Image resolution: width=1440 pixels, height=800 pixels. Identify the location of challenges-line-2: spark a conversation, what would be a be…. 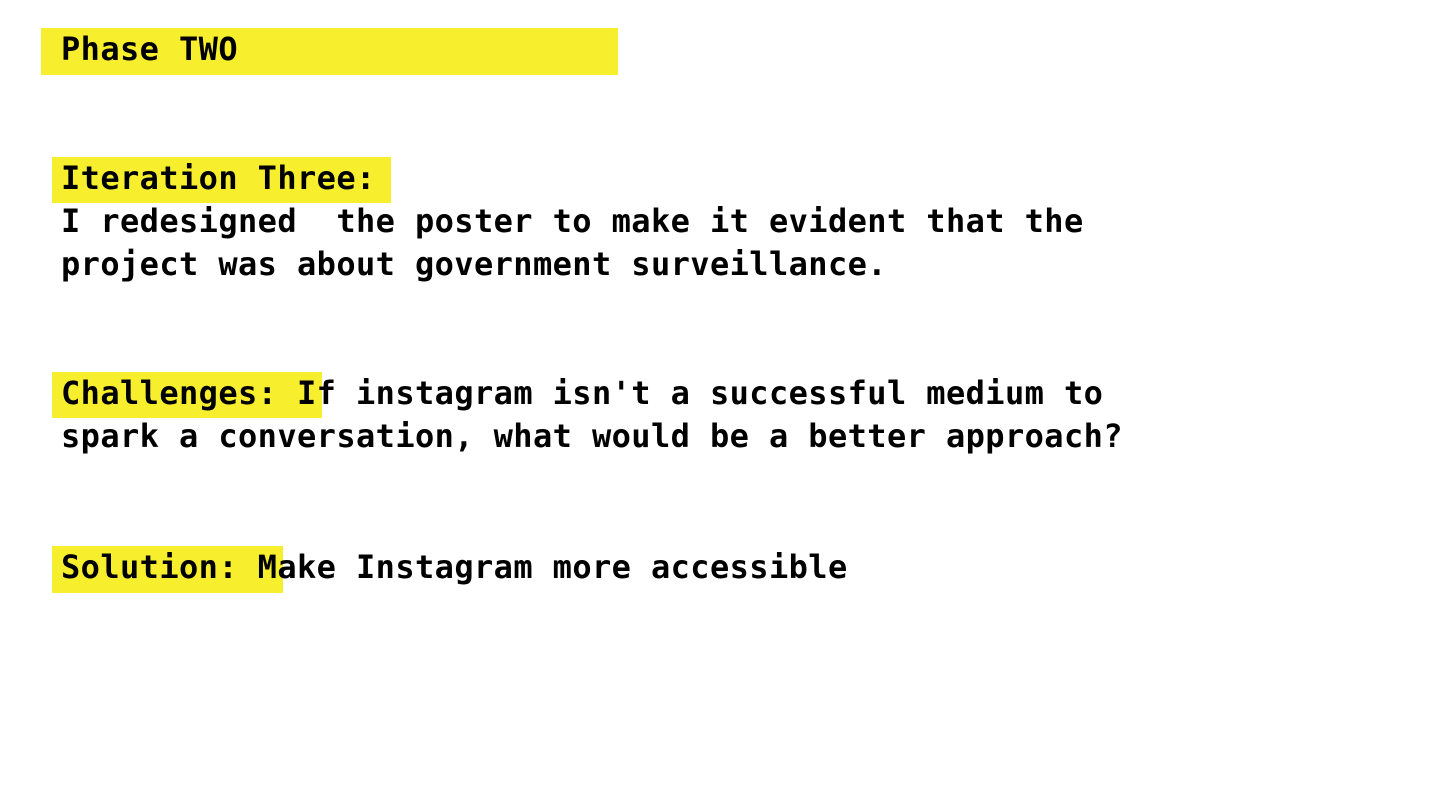
(592, 436).